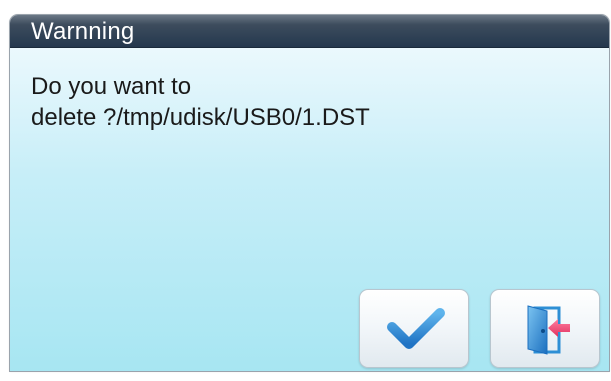 The height and width of the screenshot is (381, 611). What do you see at coordinates (111, 86) in the screenshot?
I see `message-line-1: Do you want to` at bounding box center [111, 86].